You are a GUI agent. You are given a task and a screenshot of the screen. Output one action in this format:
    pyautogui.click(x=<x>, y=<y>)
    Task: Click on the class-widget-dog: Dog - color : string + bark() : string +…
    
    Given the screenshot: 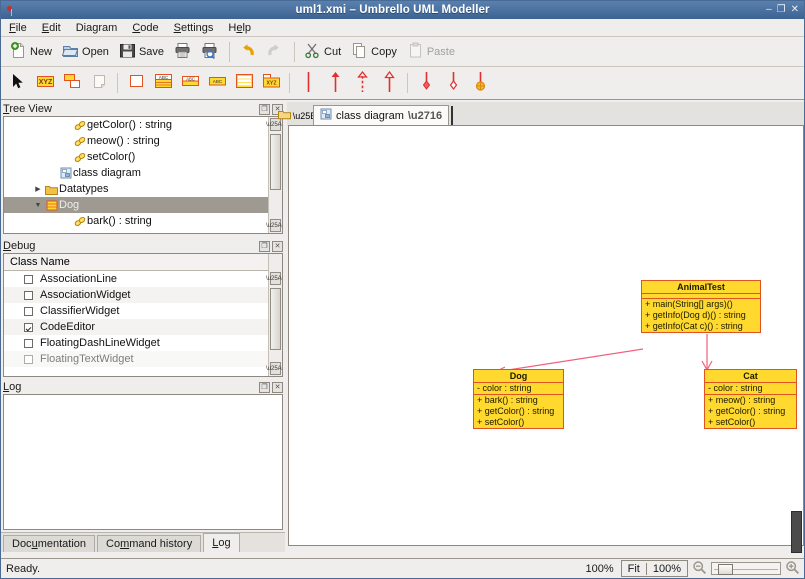 What is the action you would take?
    pyautogui.click(x=518, y=399)
    